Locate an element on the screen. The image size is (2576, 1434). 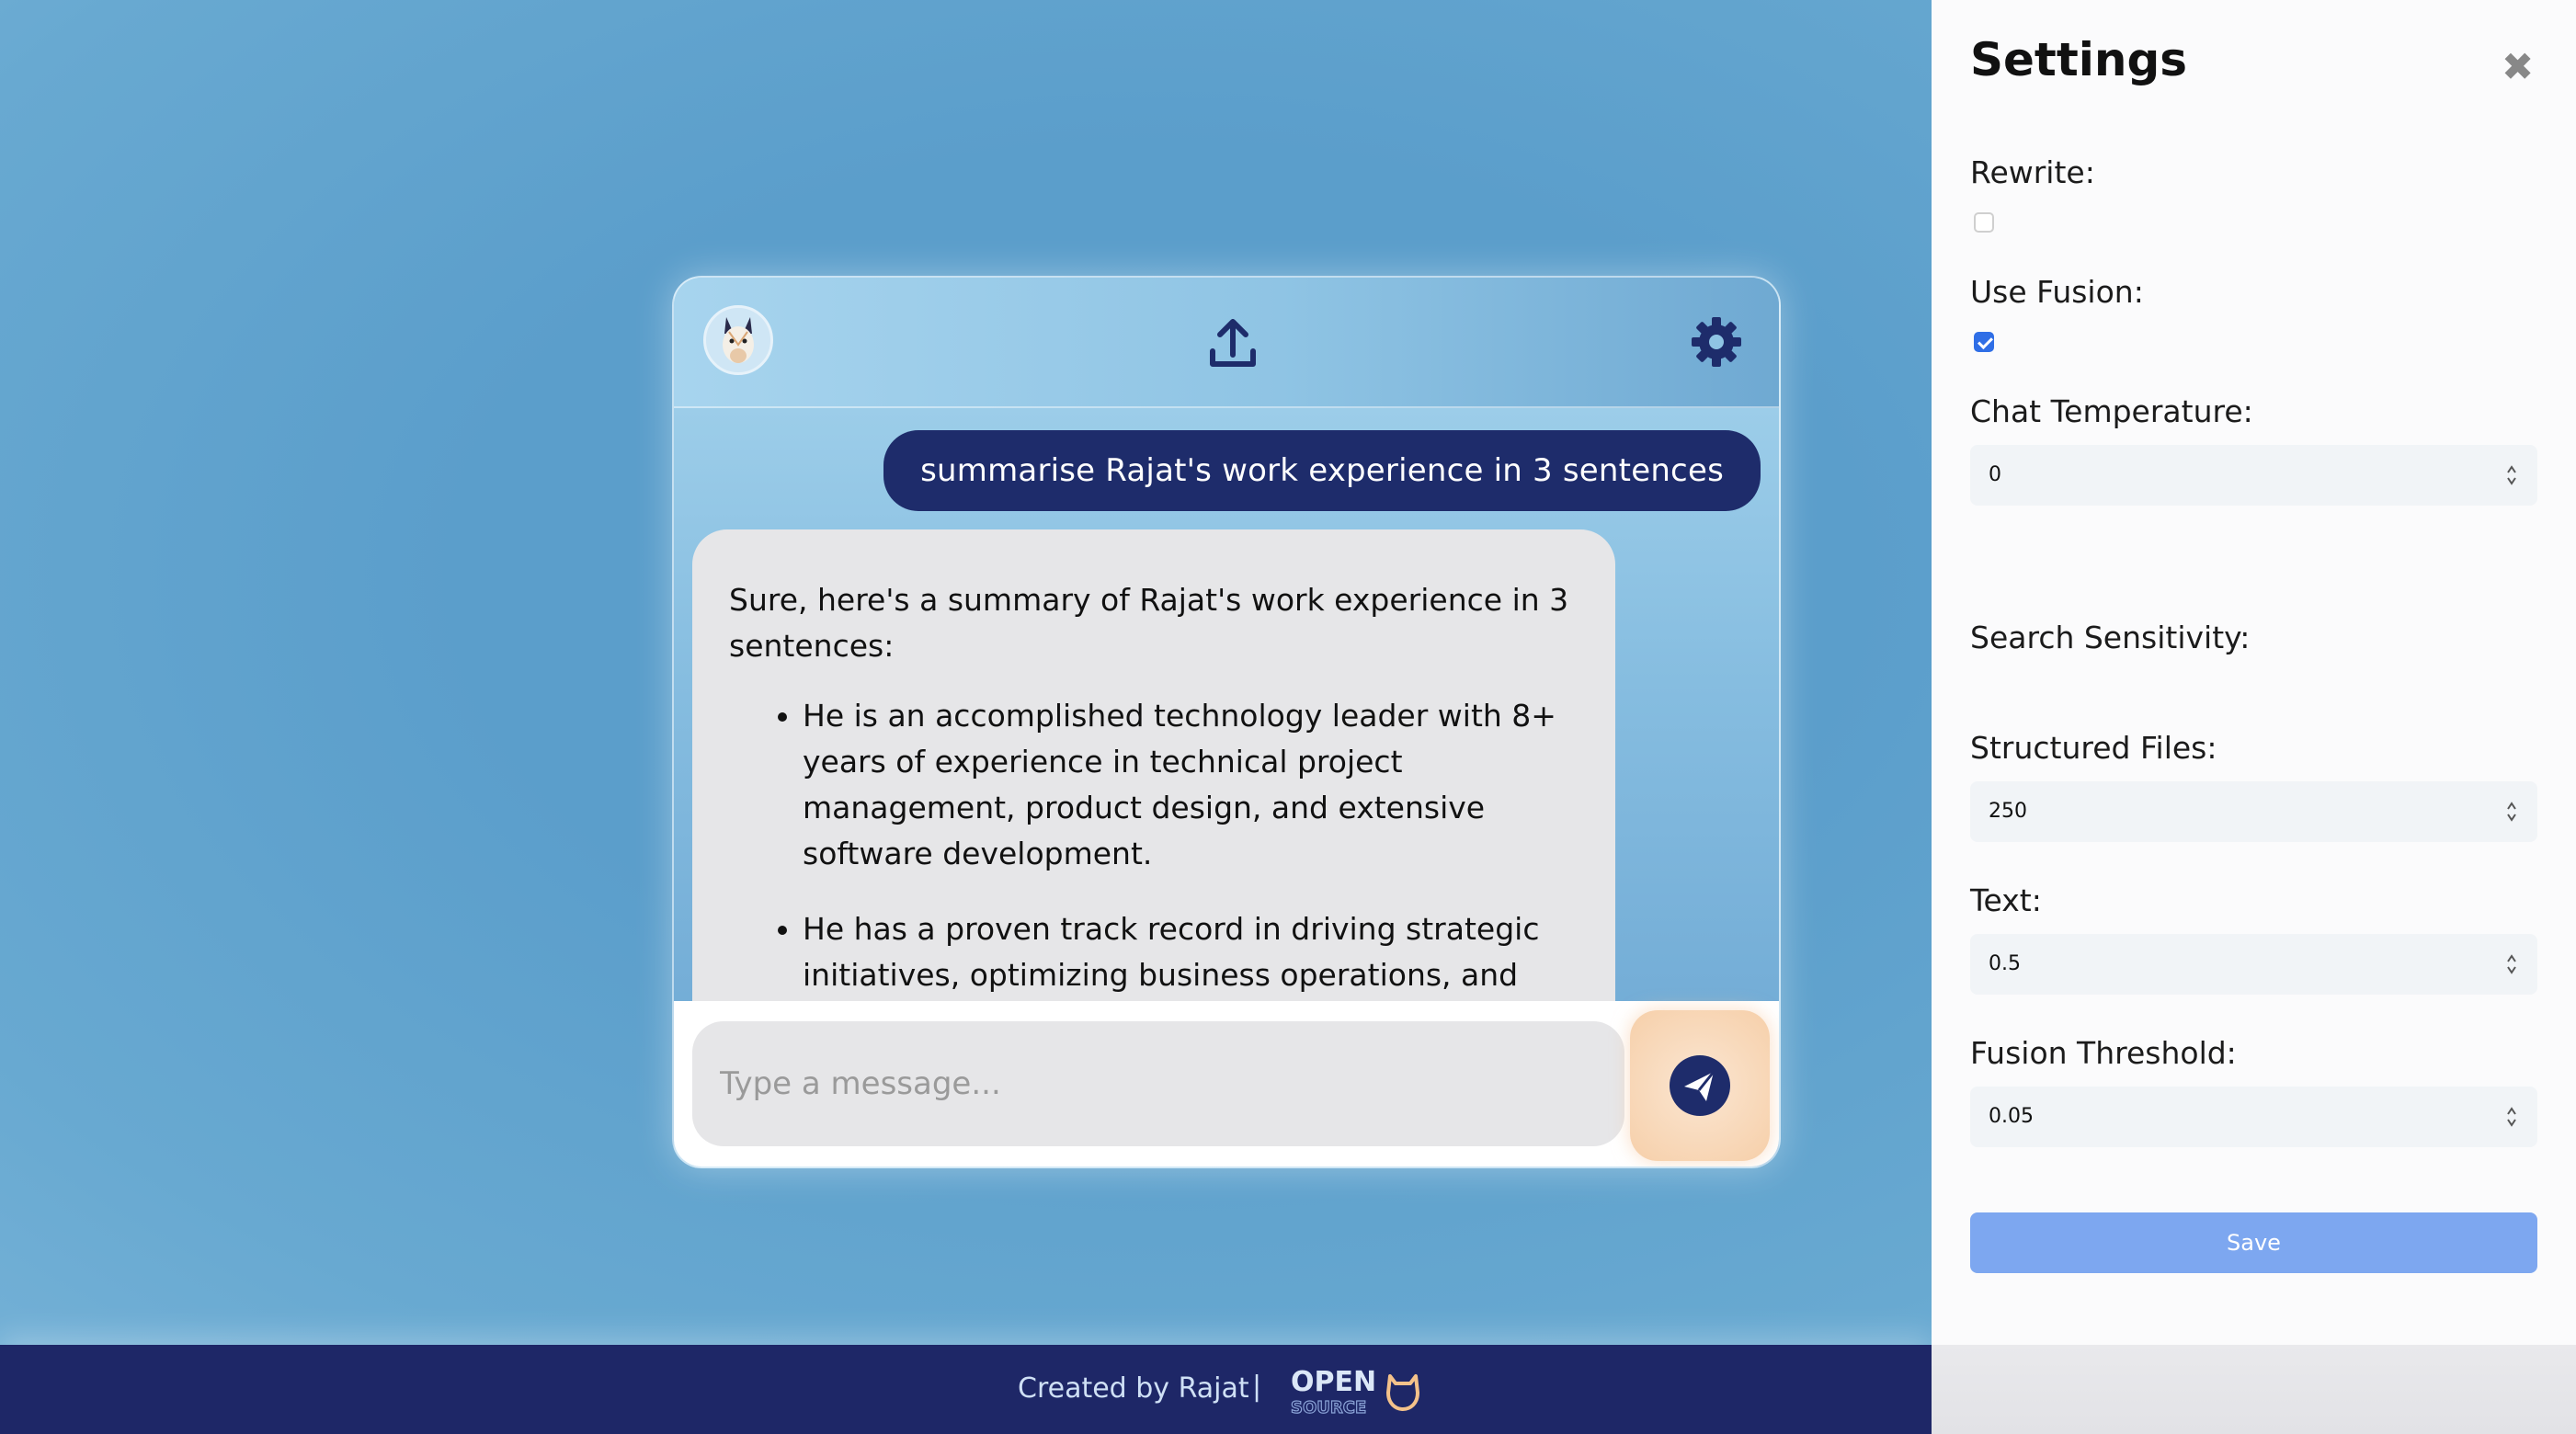
settings-title: Settings is located at coordinates (2079, 59).